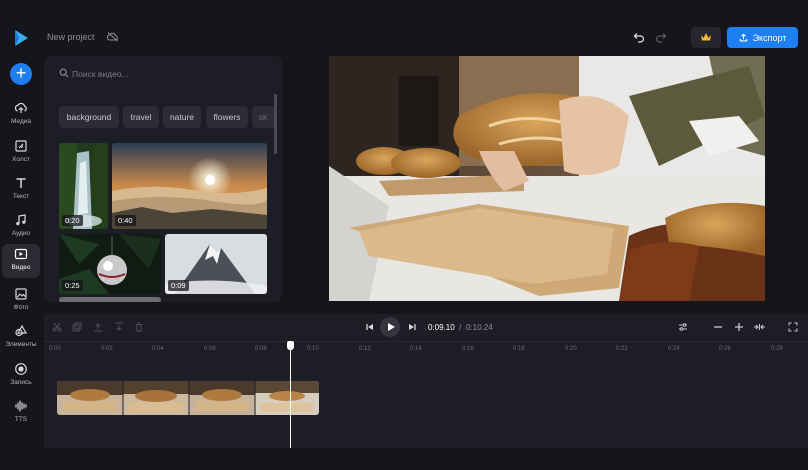 The width and height of the screenshot is (808, 470). I want to click on duplicate-icon, so click(77, 327).